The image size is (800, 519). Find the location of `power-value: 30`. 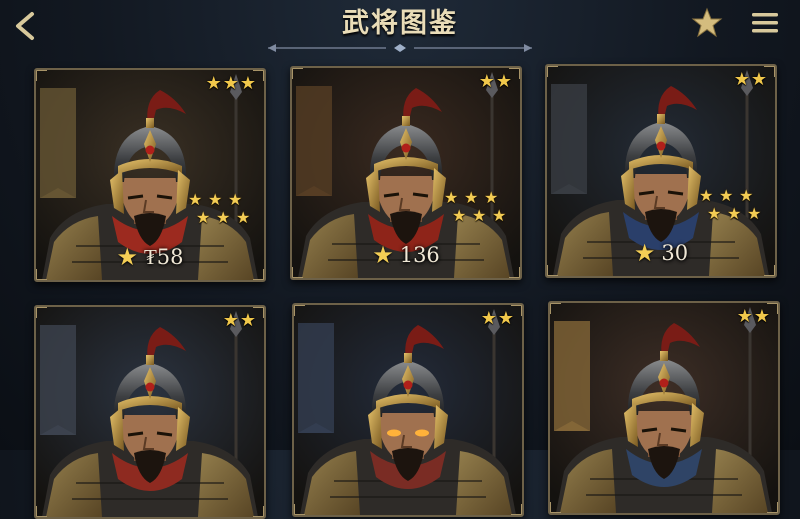

power-value: 30 is located at coordinates (675, 253).